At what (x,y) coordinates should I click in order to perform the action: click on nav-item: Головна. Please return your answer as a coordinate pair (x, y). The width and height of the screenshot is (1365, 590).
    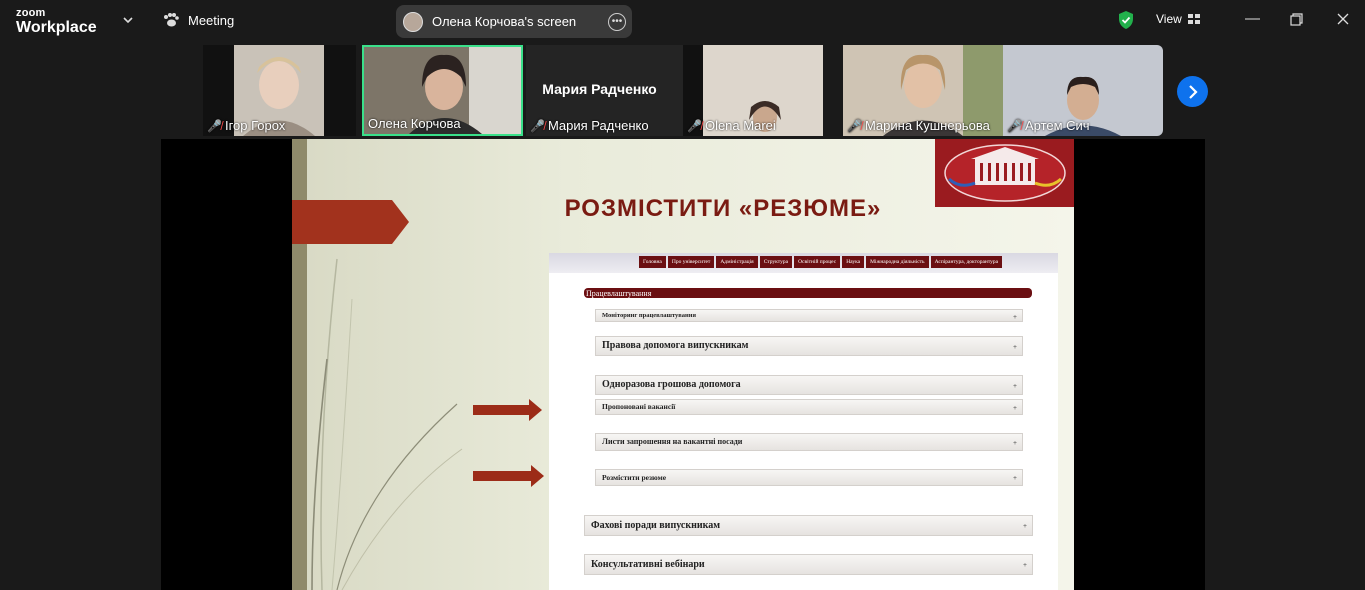
    Looking at the image, I should click on (652, 262).